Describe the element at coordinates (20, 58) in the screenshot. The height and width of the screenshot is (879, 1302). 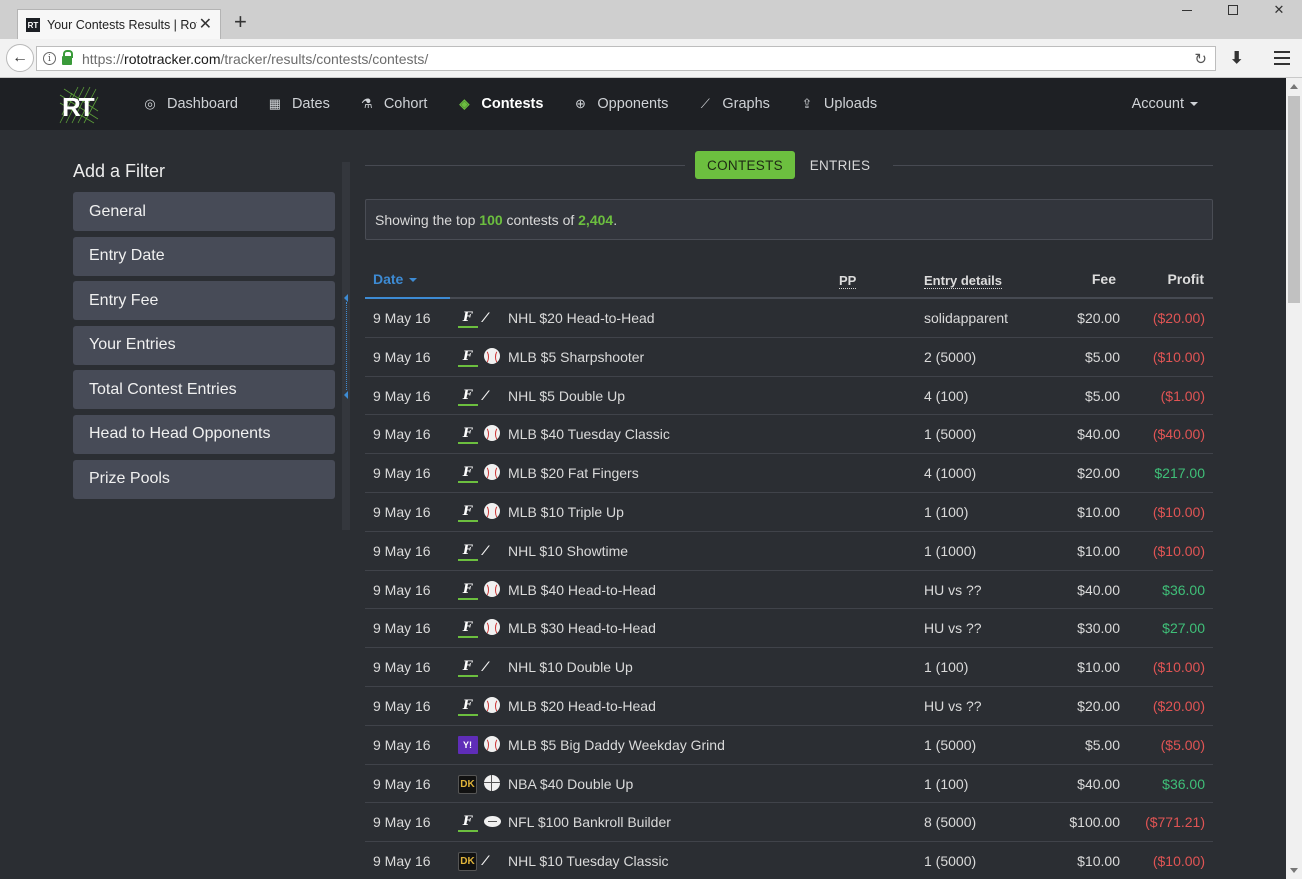
I see `back-button: ←` at that location.